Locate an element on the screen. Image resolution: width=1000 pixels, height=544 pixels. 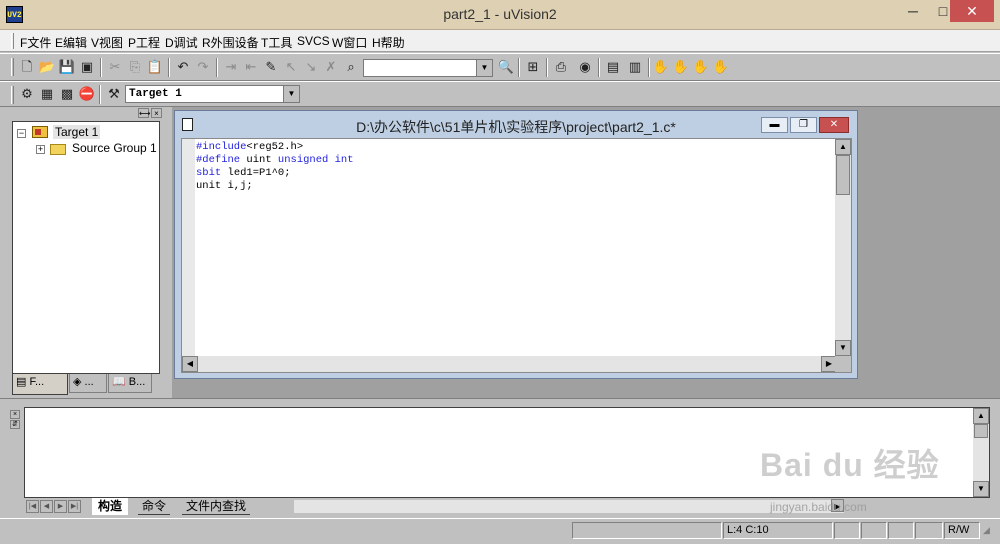
find-in-files-icon: ⌕ is located at coordinates (351, 67).